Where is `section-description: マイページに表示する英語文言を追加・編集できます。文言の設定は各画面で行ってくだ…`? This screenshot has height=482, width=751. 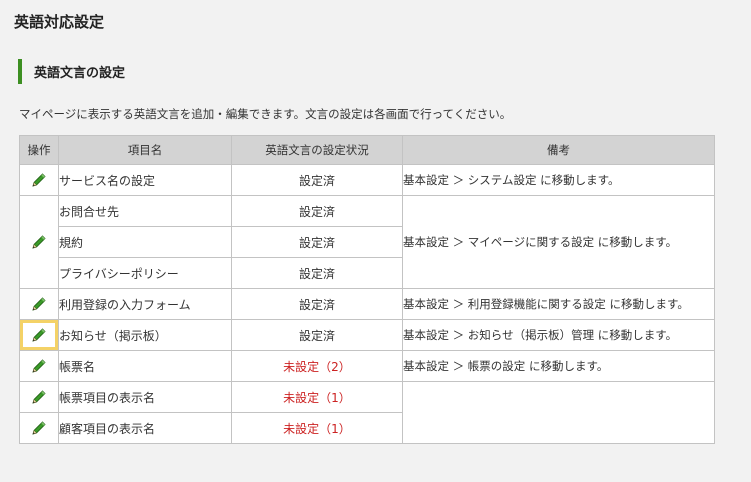
section-description: マイページに表示する英語文言を追加・編集できます。文言の設定は各画面で行ってくだ… is located at coordinates (265, 114).